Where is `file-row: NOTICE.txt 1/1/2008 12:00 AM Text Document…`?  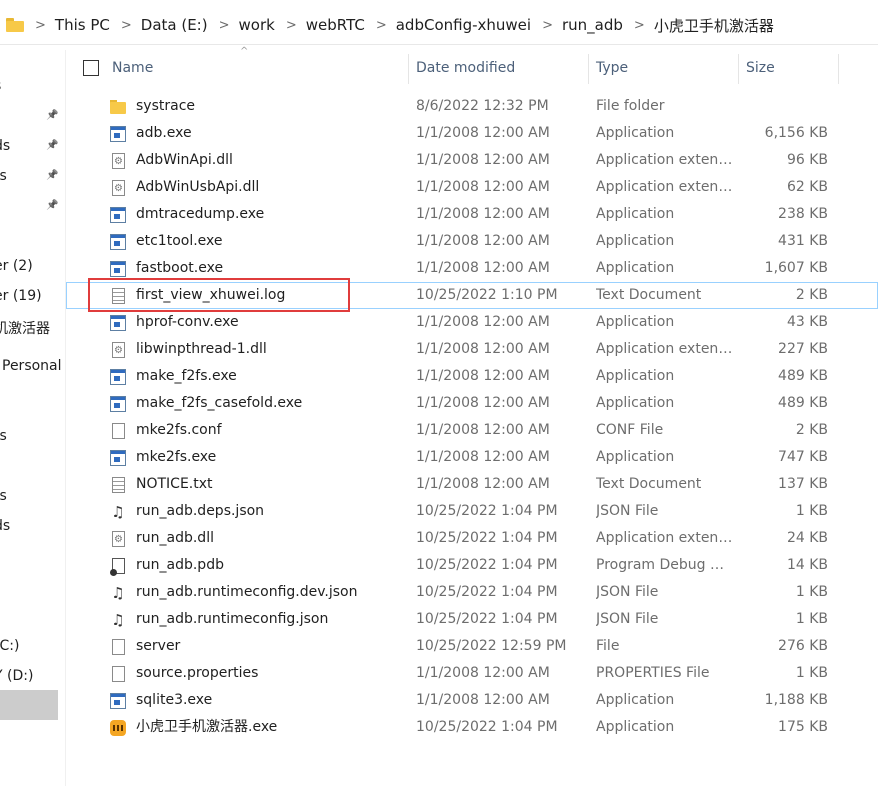
file-row: NOTICE.txt 1/1/2008 12:00 AM Text Document… is located at coordinates (472, 484).